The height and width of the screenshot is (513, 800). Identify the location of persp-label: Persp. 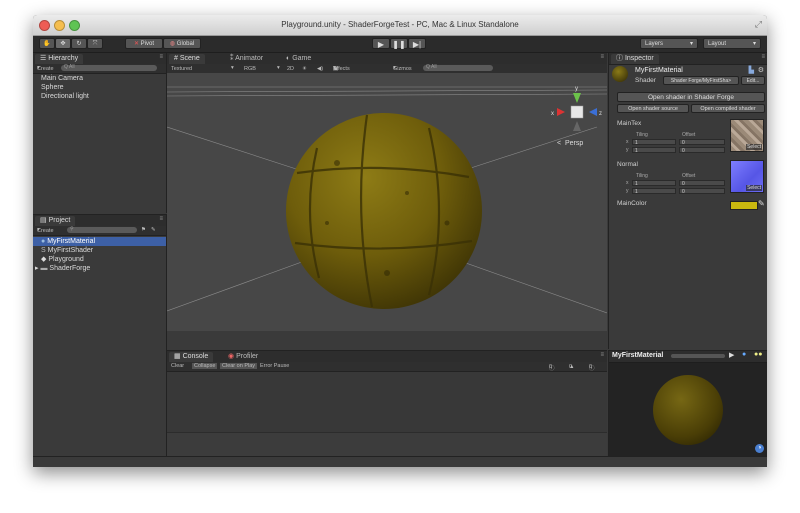
(574, 143).